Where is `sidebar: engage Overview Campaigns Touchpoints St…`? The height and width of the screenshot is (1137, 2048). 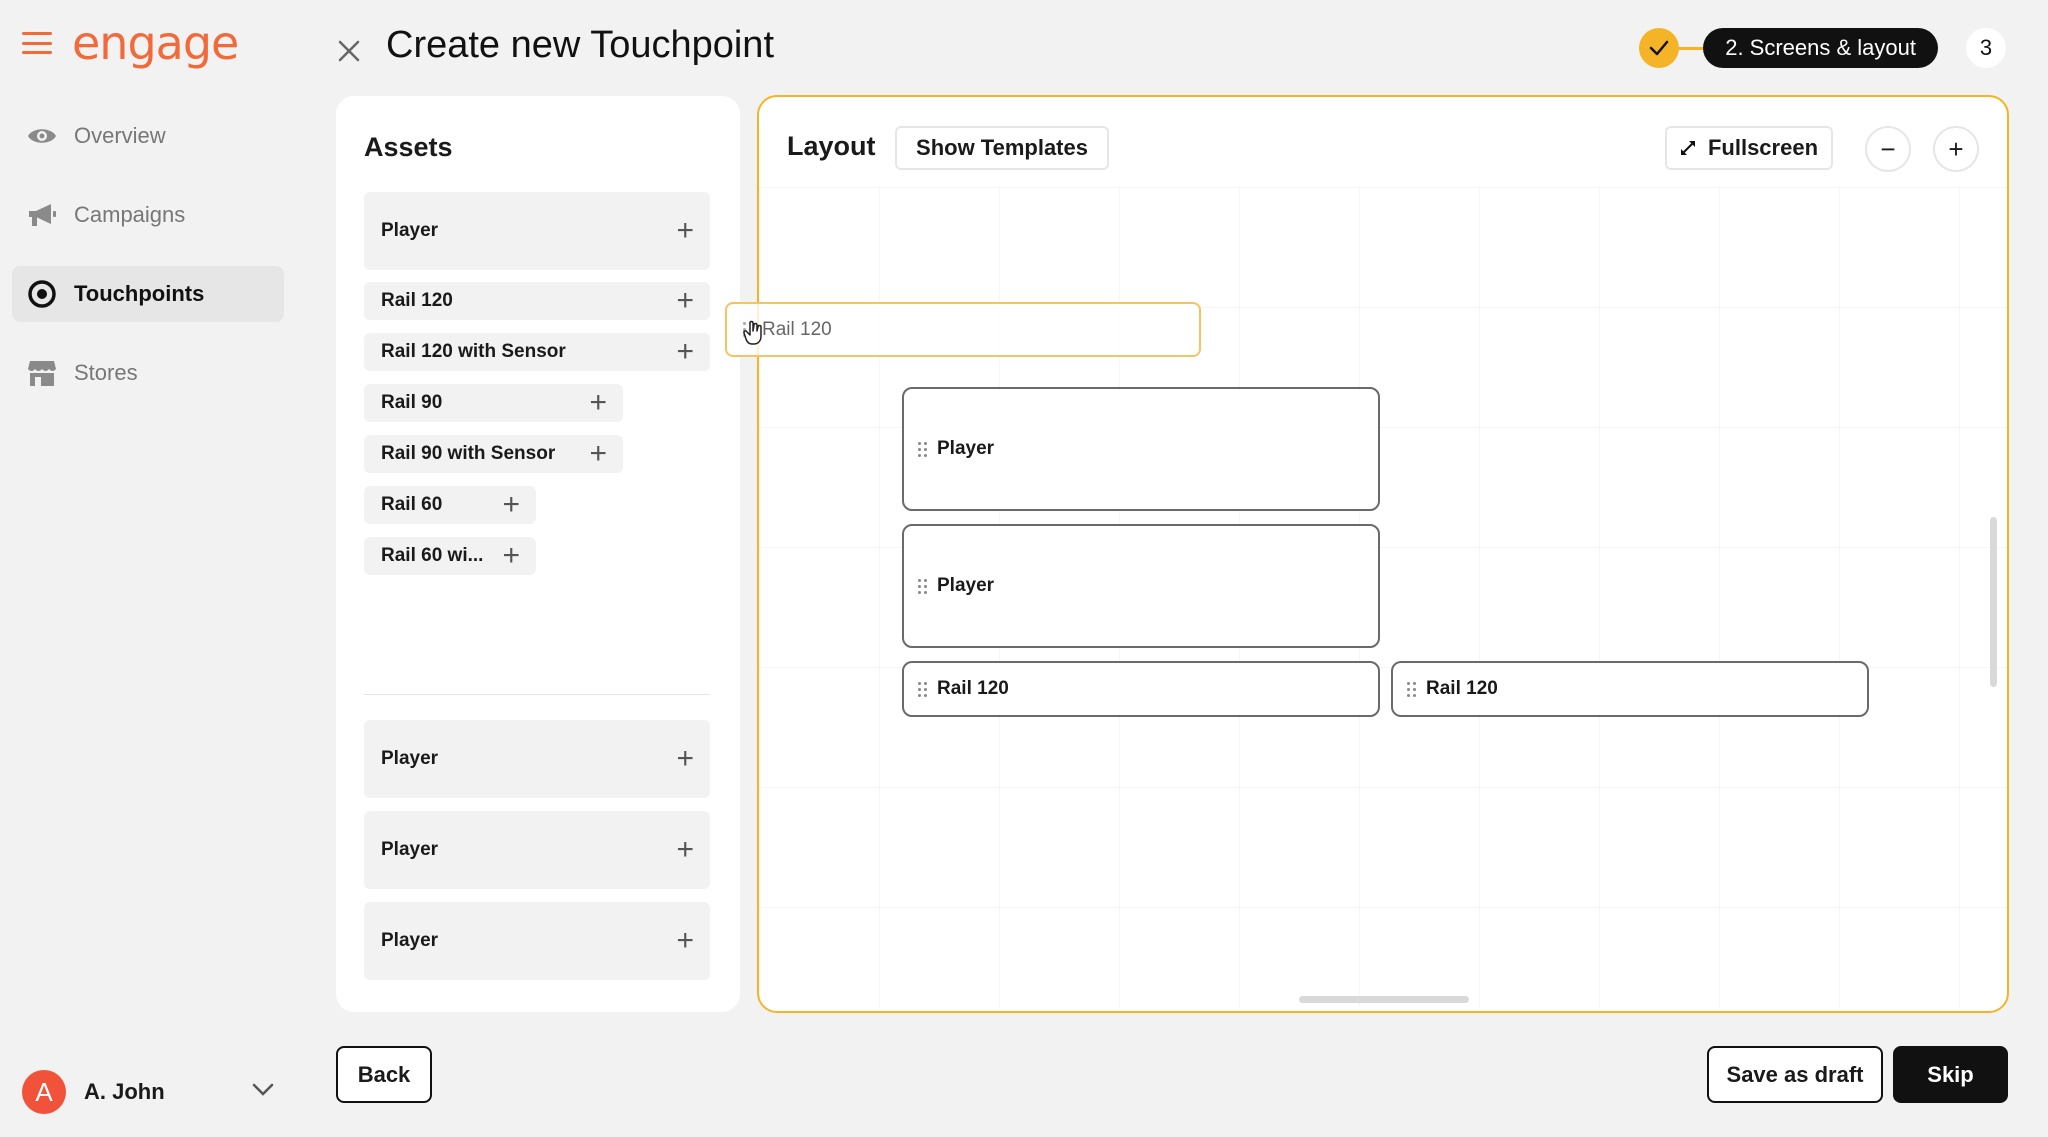
sidebar: engage Overview Campaigns Touchpoints St… is located at coordinates (148, 568).